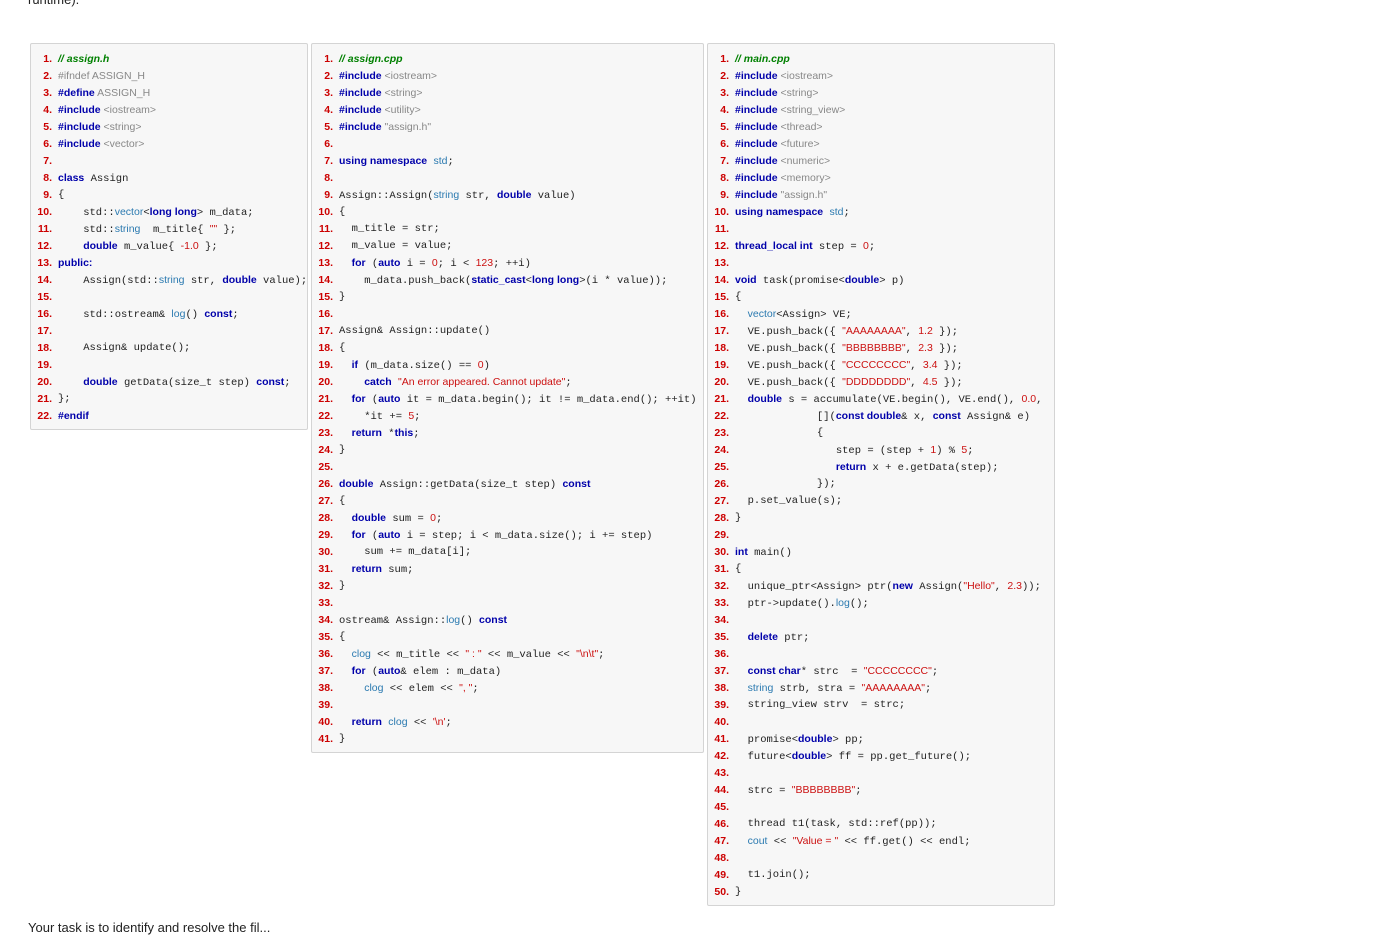 The image size is (1390, 936). I want to click on code-line: 50.}, so click(881, 892).